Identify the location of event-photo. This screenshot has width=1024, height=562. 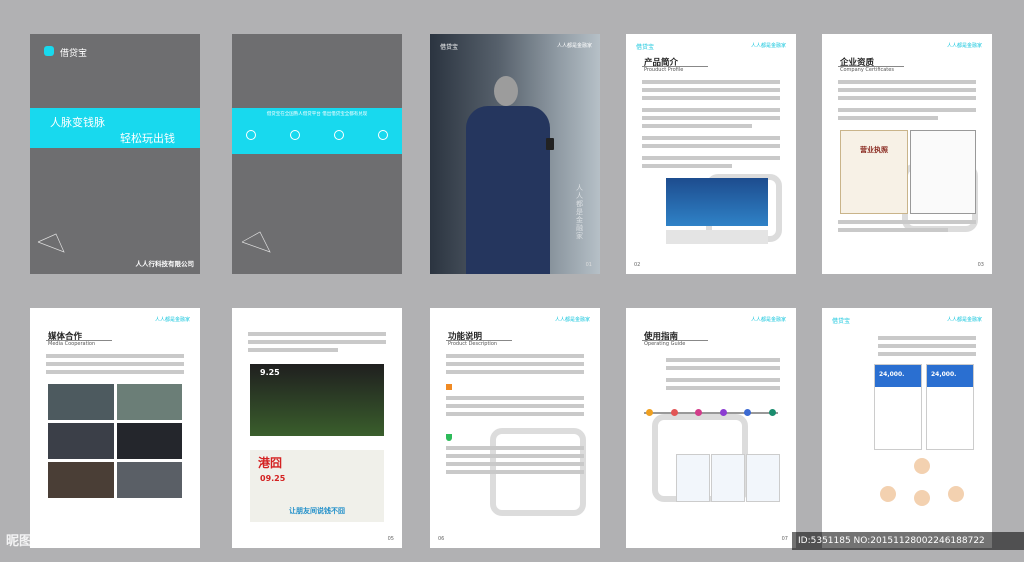
(717, 202).